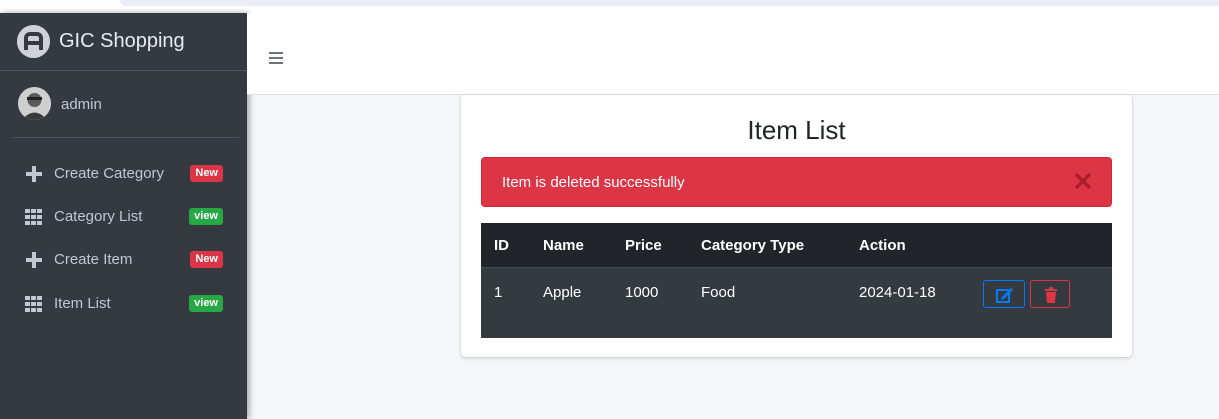 The width and height of the screenshot is (1219, 419). I want to click on cell-price: 1000, so click(642, 292).